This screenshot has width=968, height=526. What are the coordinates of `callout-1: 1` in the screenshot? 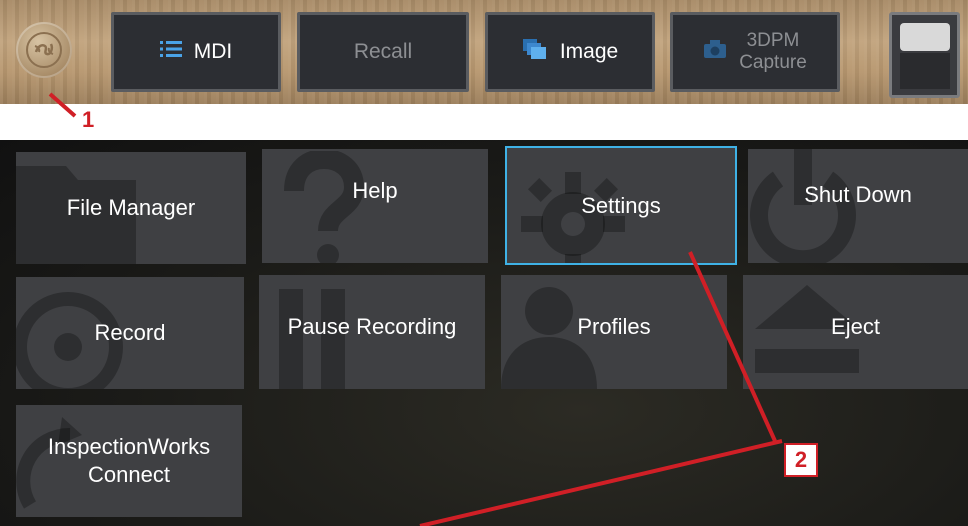 It's located at (88, 119).